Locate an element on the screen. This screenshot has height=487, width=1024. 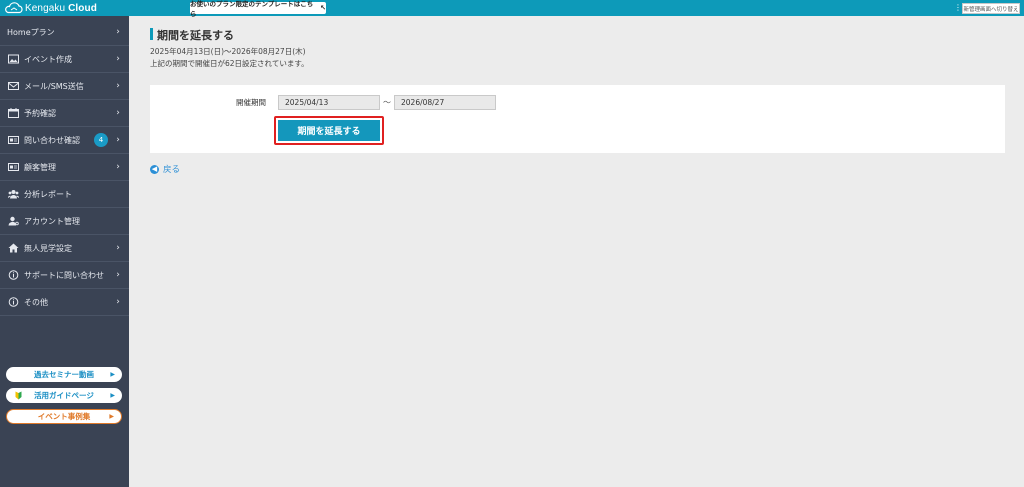
back-link: ◀ 戻る is located at coordinates (165, 169).